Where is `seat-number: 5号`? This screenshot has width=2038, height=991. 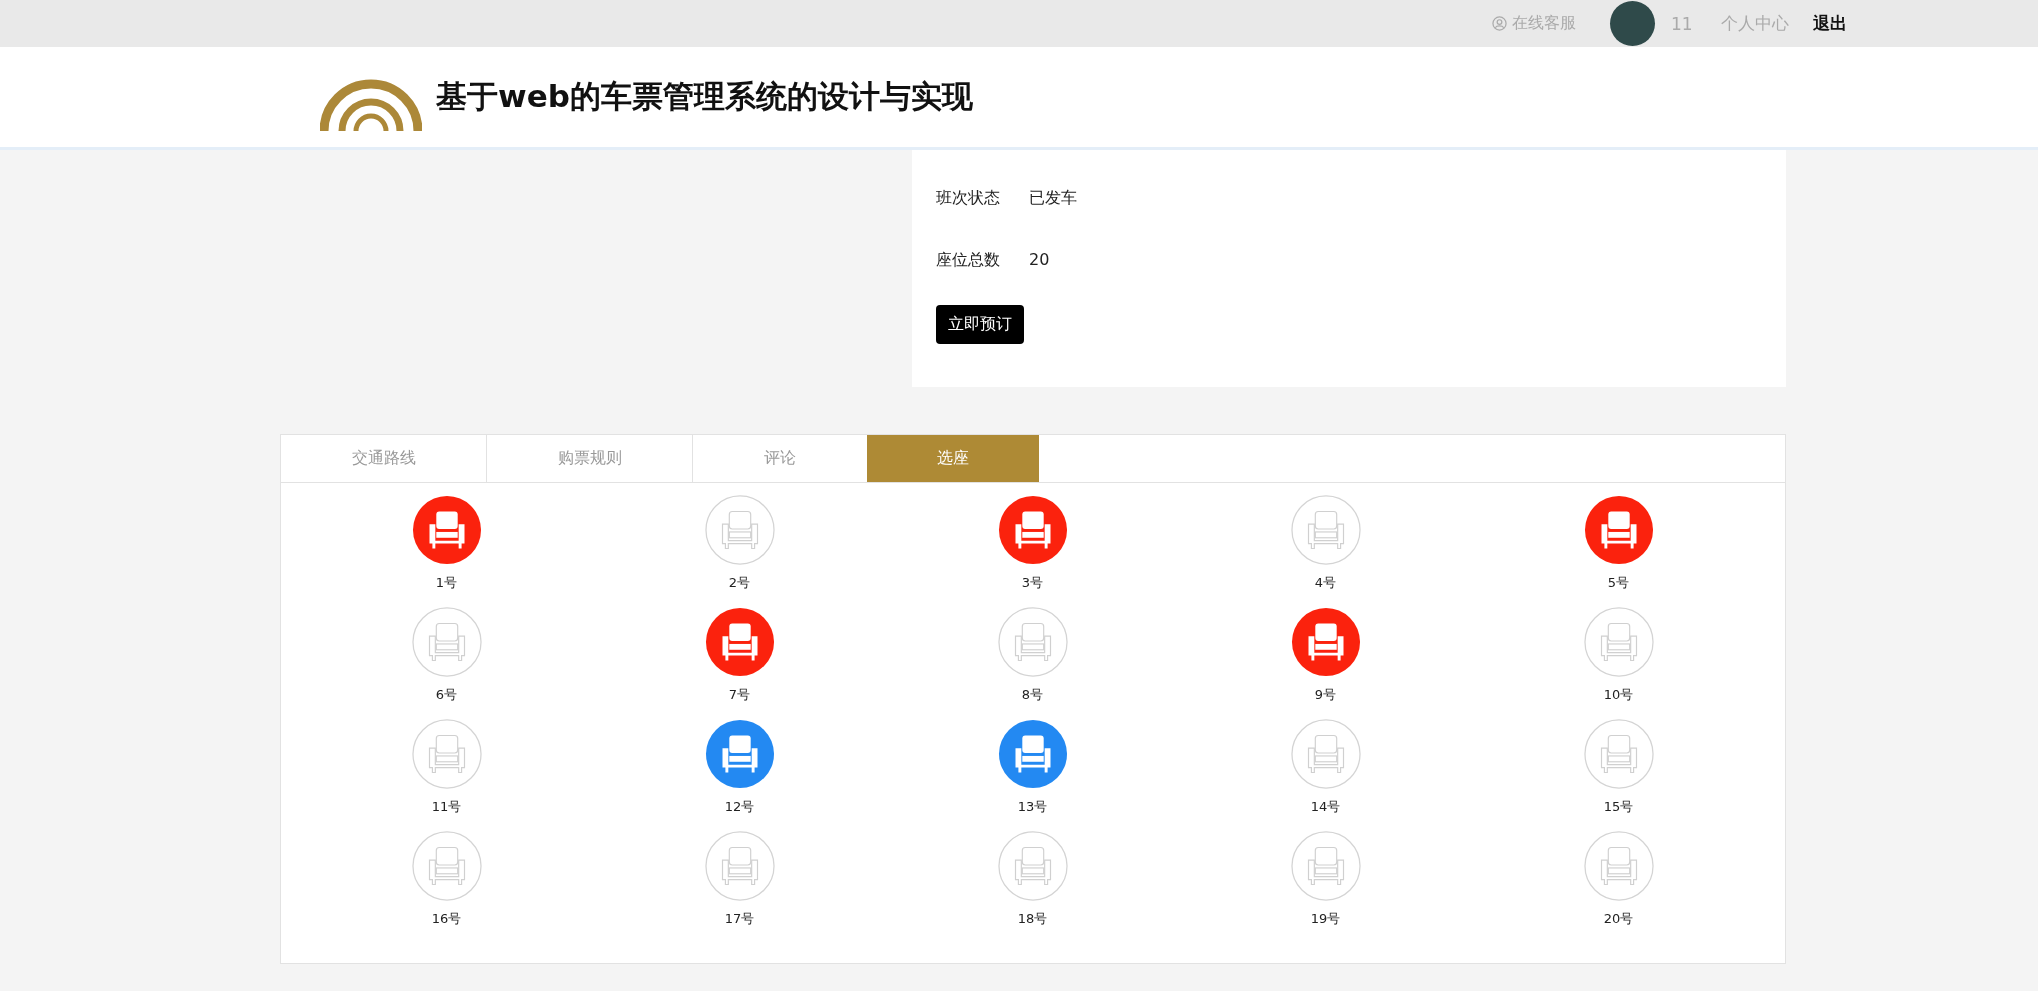
seat-number: 5号 is located at coordinates (1618, 583).